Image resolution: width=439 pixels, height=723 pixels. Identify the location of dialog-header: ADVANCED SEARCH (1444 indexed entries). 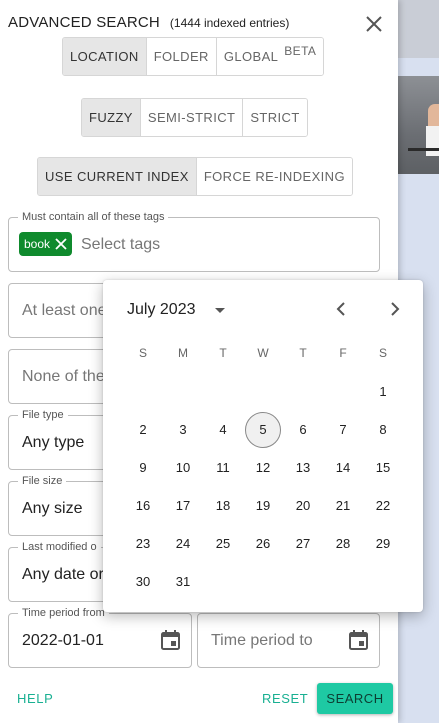
(148, 22).